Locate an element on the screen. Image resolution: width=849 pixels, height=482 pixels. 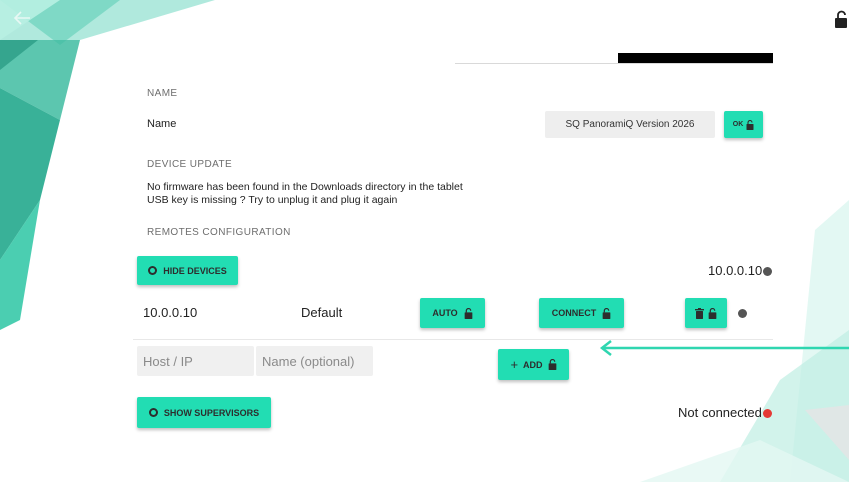
add-label: ADD is located at coordinates (533, 364).